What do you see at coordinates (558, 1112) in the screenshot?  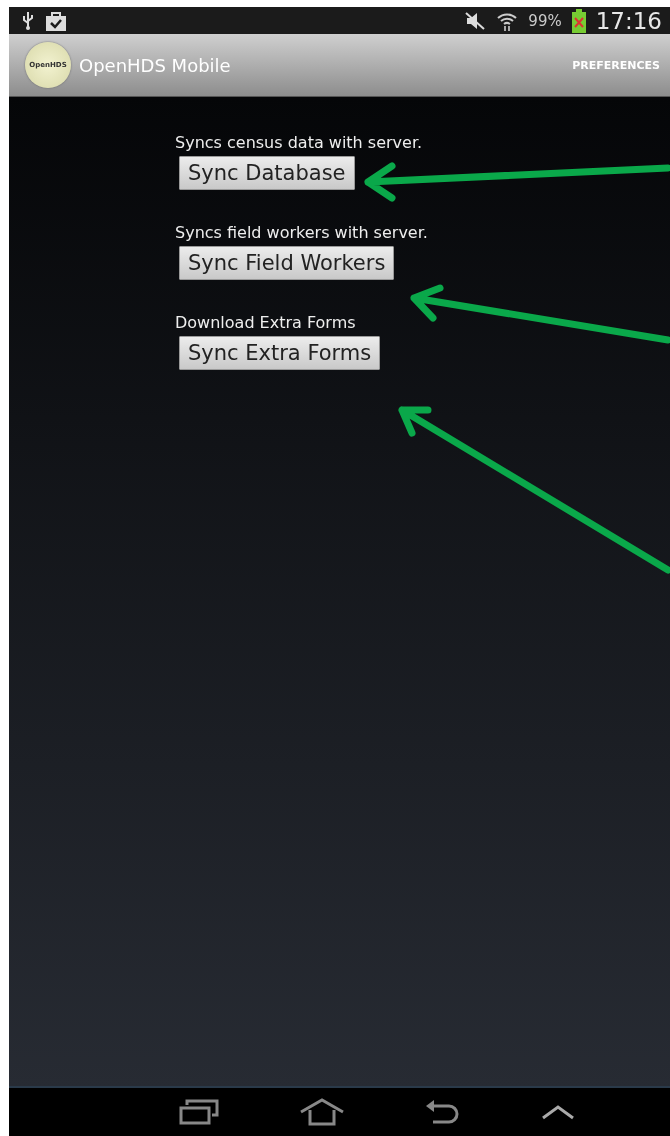 I see `caret-up-icon` at bounding box center [558, 1112].